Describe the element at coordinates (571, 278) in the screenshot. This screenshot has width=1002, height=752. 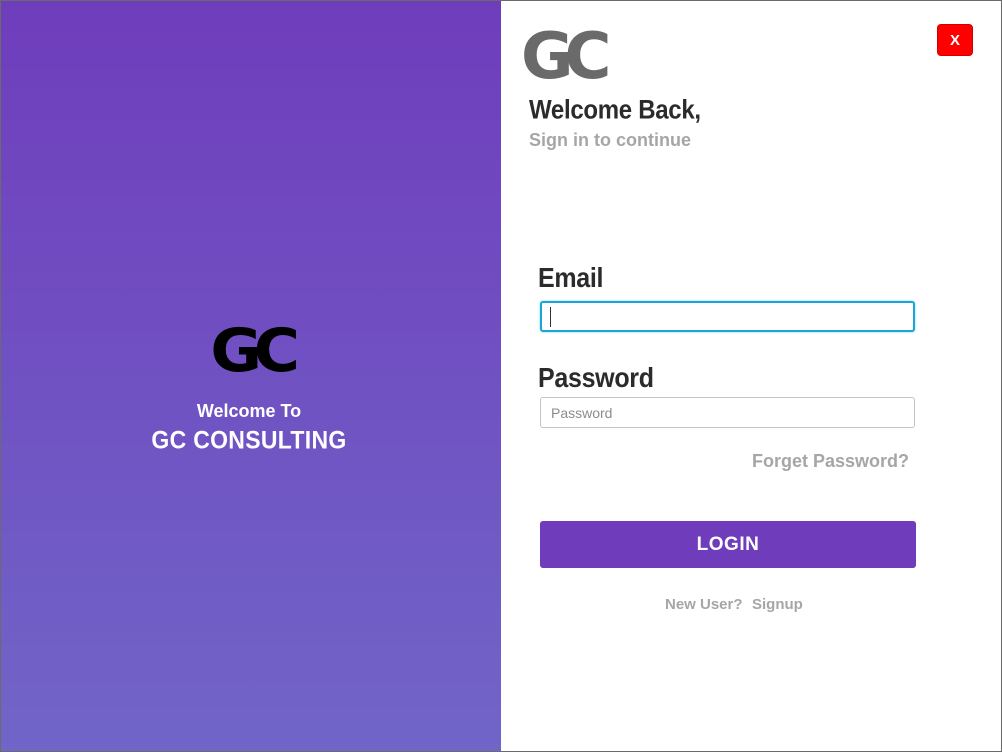
I see `email-label: Email` at that location.